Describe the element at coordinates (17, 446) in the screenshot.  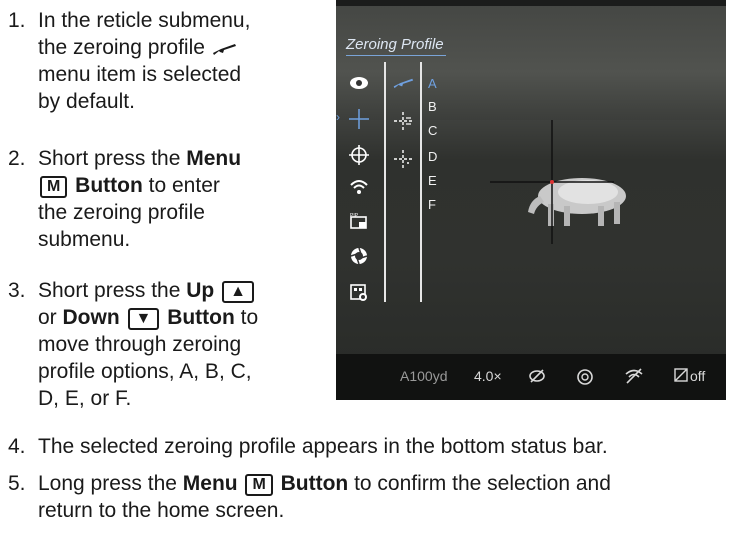
I see `step-number: 4.` at that location.